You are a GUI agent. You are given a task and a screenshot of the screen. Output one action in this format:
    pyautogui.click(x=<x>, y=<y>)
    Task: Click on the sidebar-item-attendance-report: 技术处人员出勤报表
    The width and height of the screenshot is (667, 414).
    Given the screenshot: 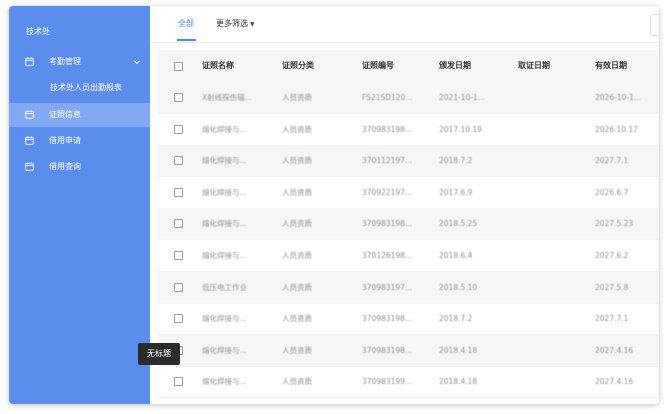 What is the action you would take?
    pyautogui.click(x=79, y=88)
    